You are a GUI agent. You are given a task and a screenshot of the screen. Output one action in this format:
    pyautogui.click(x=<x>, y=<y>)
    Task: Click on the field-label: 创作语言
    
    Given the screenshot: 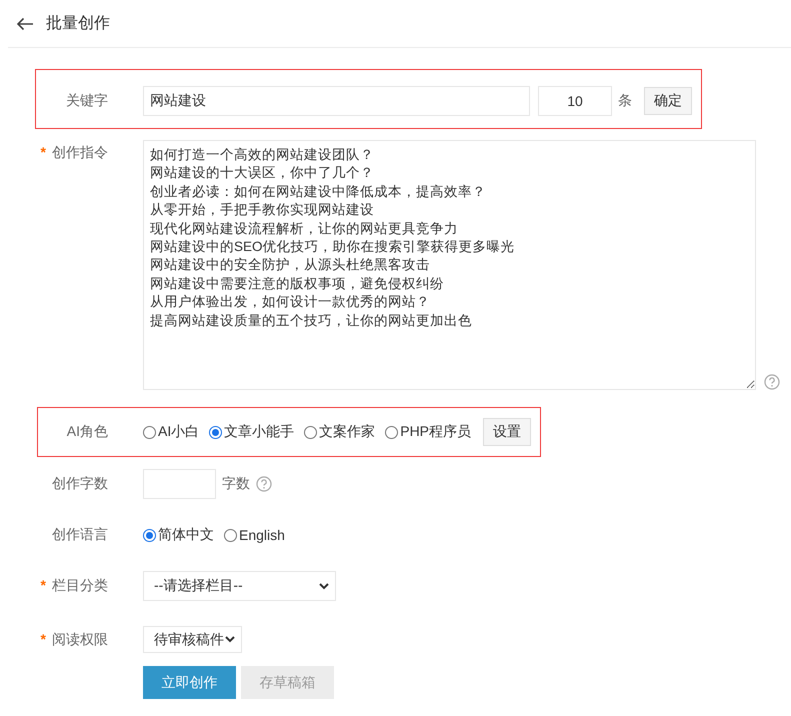 What is the action you would take?
    pyautogui.click(x=80, y=535)
    